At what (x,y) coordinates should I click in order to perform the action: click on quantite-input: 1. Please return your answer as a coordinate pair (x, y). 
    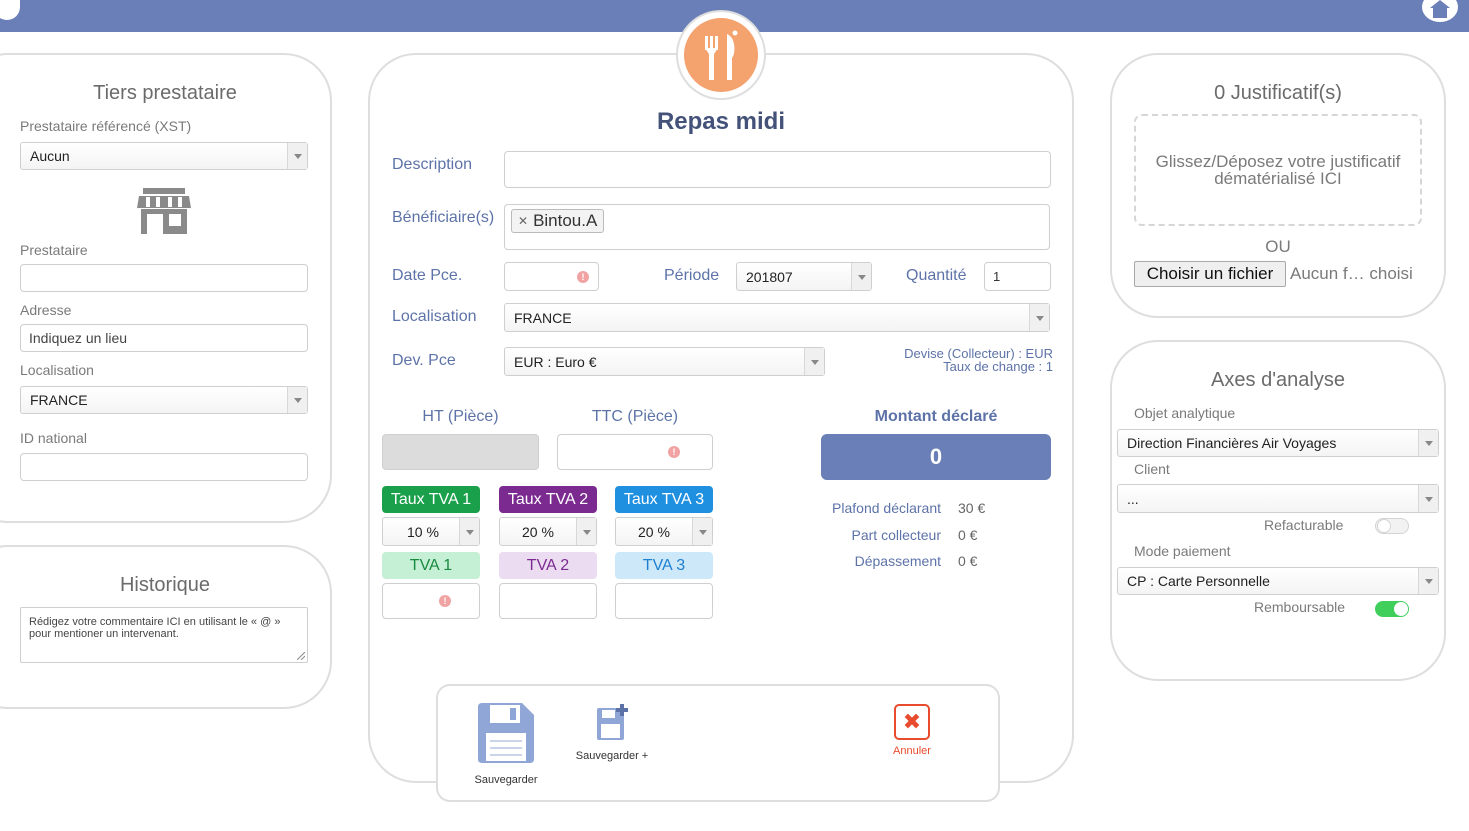
    Looking at the image, I should click on (1017, 276).